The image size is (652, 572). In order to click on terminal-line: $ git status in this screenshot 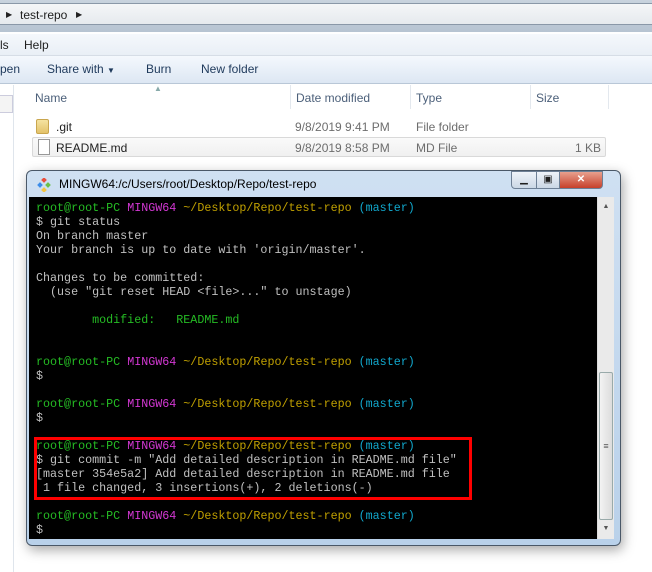, I will do `click(246, 222)`.